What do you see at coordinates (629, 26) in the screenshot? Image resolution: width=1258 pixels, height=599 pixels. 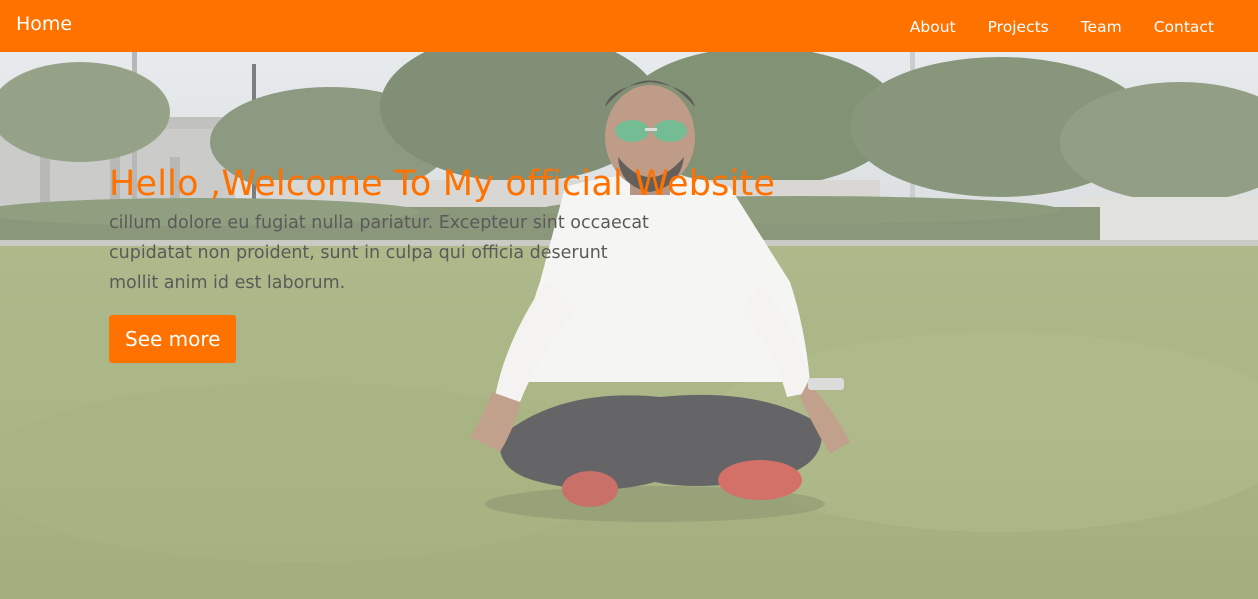 I see `navbar: Home About Projects Team Contact` at bounding box center [629, 26].